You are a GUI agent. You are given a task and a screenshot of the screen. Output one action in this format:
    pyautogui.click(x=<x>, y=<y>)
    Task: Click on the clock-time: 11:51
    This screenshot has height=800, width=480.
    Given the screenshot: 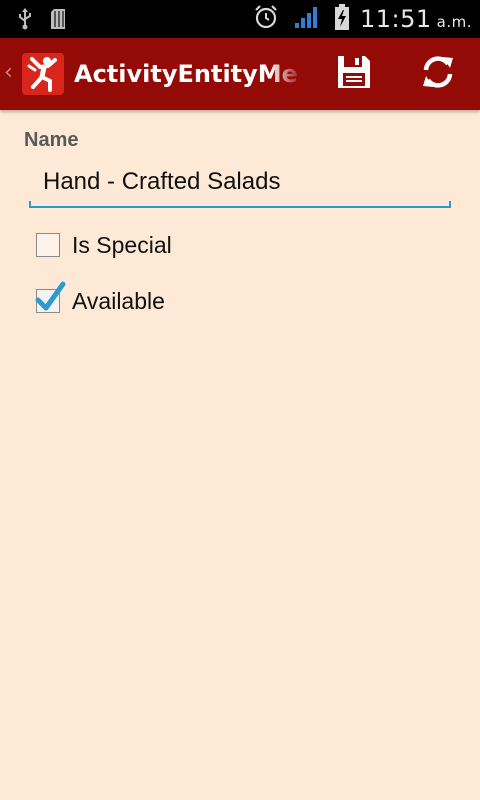 What is the action you would take?
    pyautogui.click(x=395, y=19)
    